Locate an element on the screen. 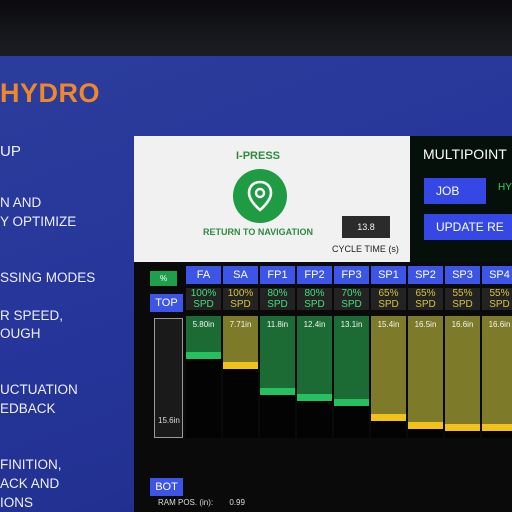 Image resolution: width=512 pixels, height=512 pixels. multipoint-panel: MULTIPOINT JOB HY UPDATE RE is located at coordinates (461, 199).